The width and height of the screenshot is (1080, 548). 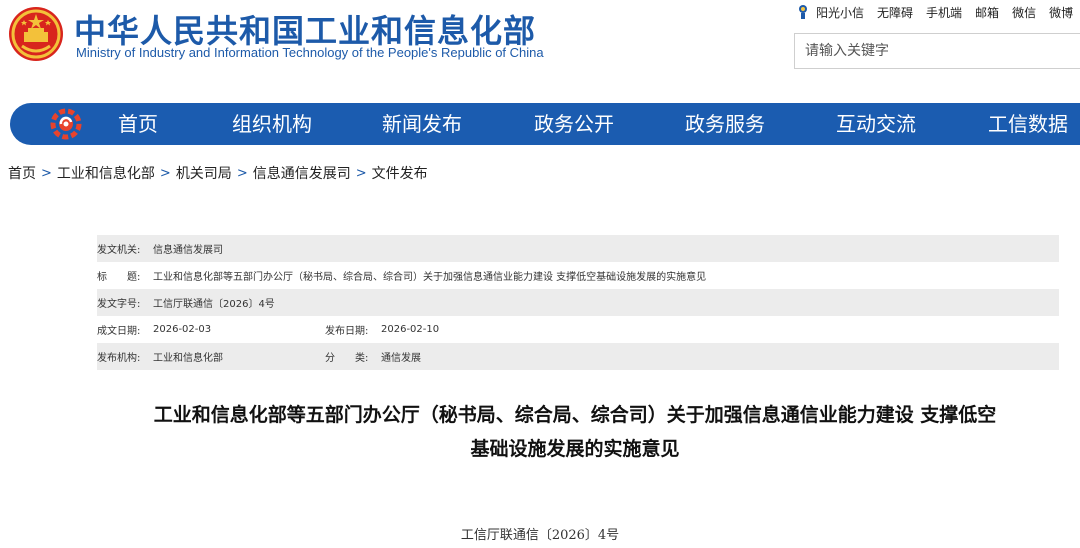 I want to click on info-row-org: 发布机构: 工业和信息化部 分 类: 通信发展, so click(x=578, y=356).